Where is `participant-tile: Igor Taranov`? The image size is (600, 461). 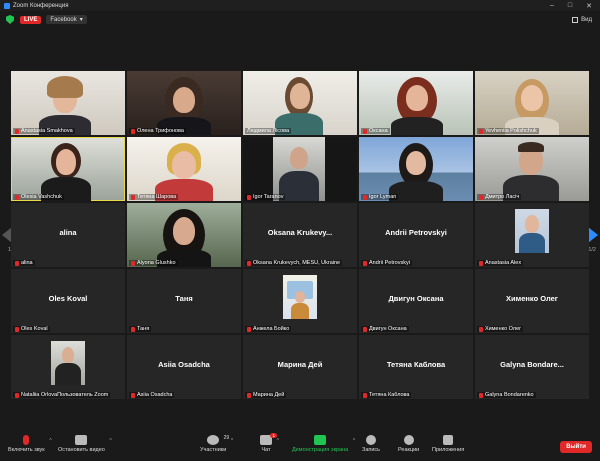
participant-tile: Igor Taranov is located at coordinates (300, 169).